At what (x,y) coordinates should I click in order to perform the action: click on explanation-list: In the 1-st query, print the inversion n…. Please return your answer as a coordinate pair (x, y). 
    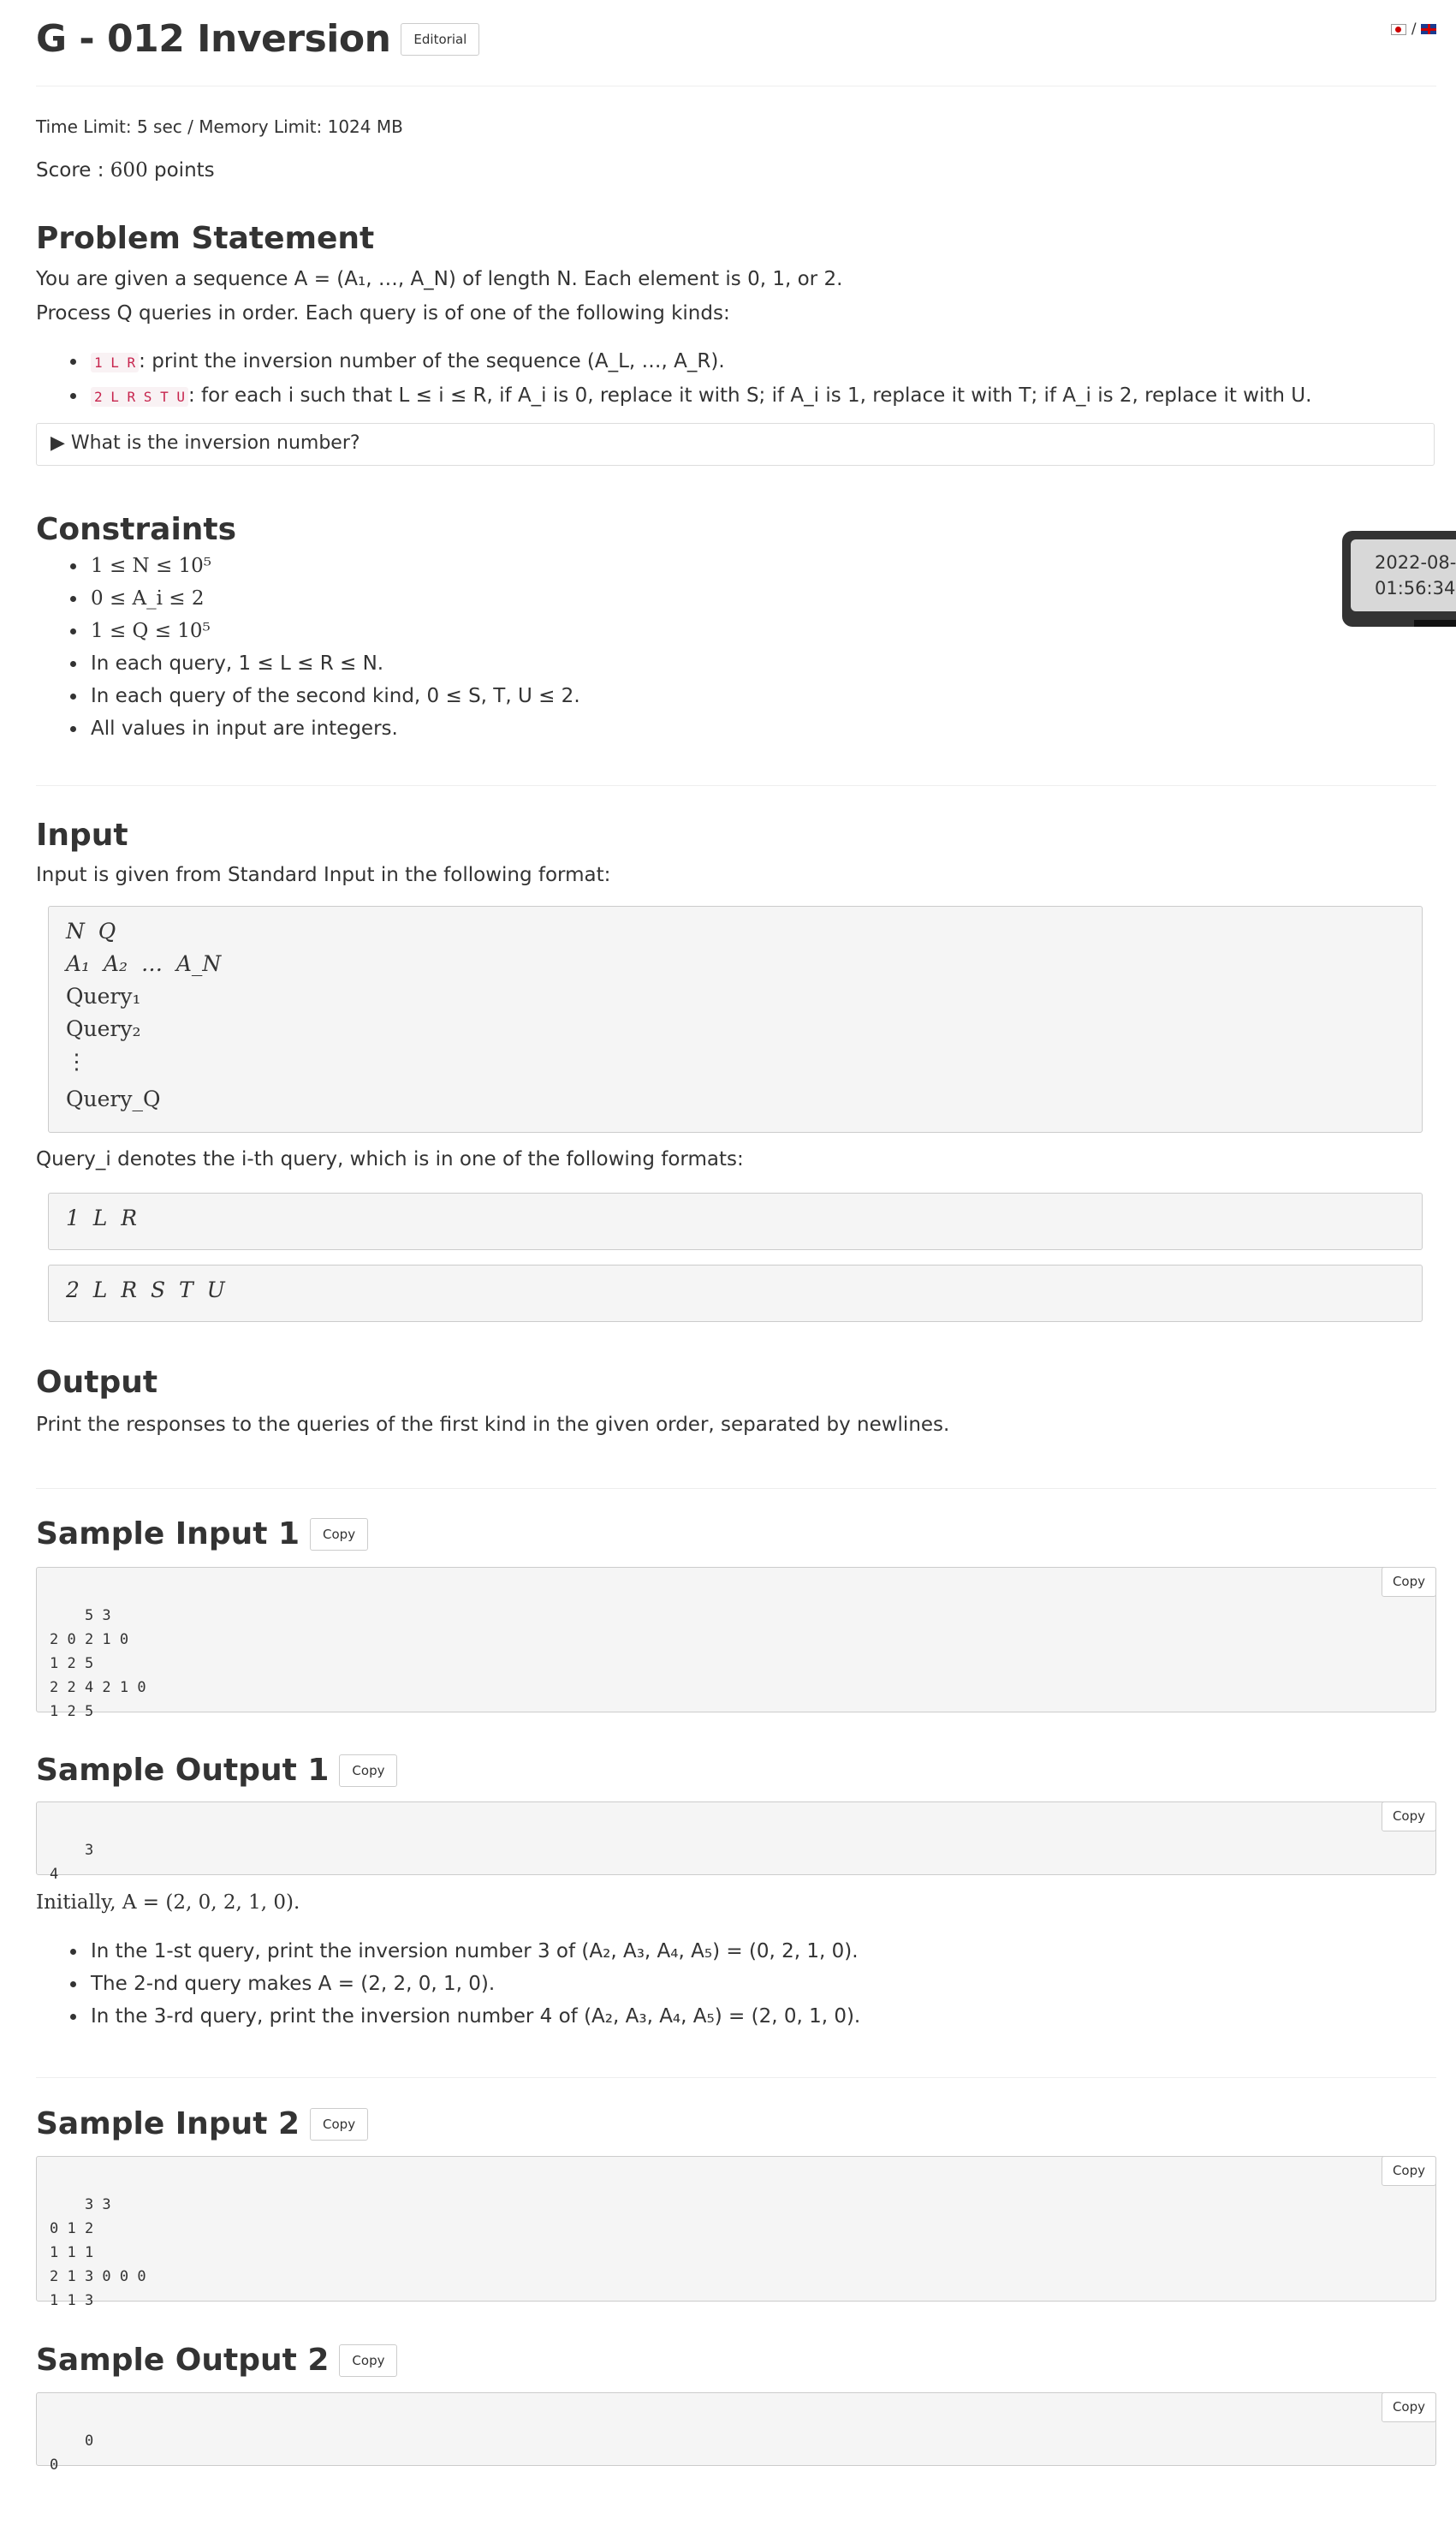
    Looking at the image, I should click on (455, 1984).